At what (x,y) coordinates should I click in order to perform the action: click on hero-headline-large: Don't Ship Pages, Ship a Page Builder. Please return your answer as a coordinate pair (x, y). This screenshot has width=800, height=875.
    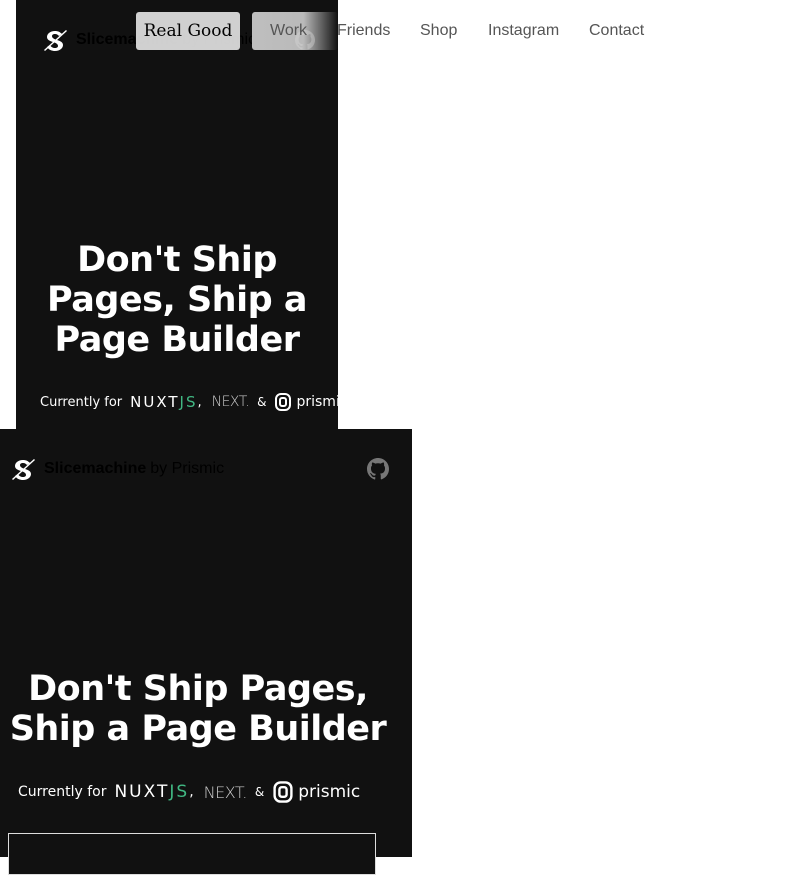
    Looking at the image, I should click on (198, 709).